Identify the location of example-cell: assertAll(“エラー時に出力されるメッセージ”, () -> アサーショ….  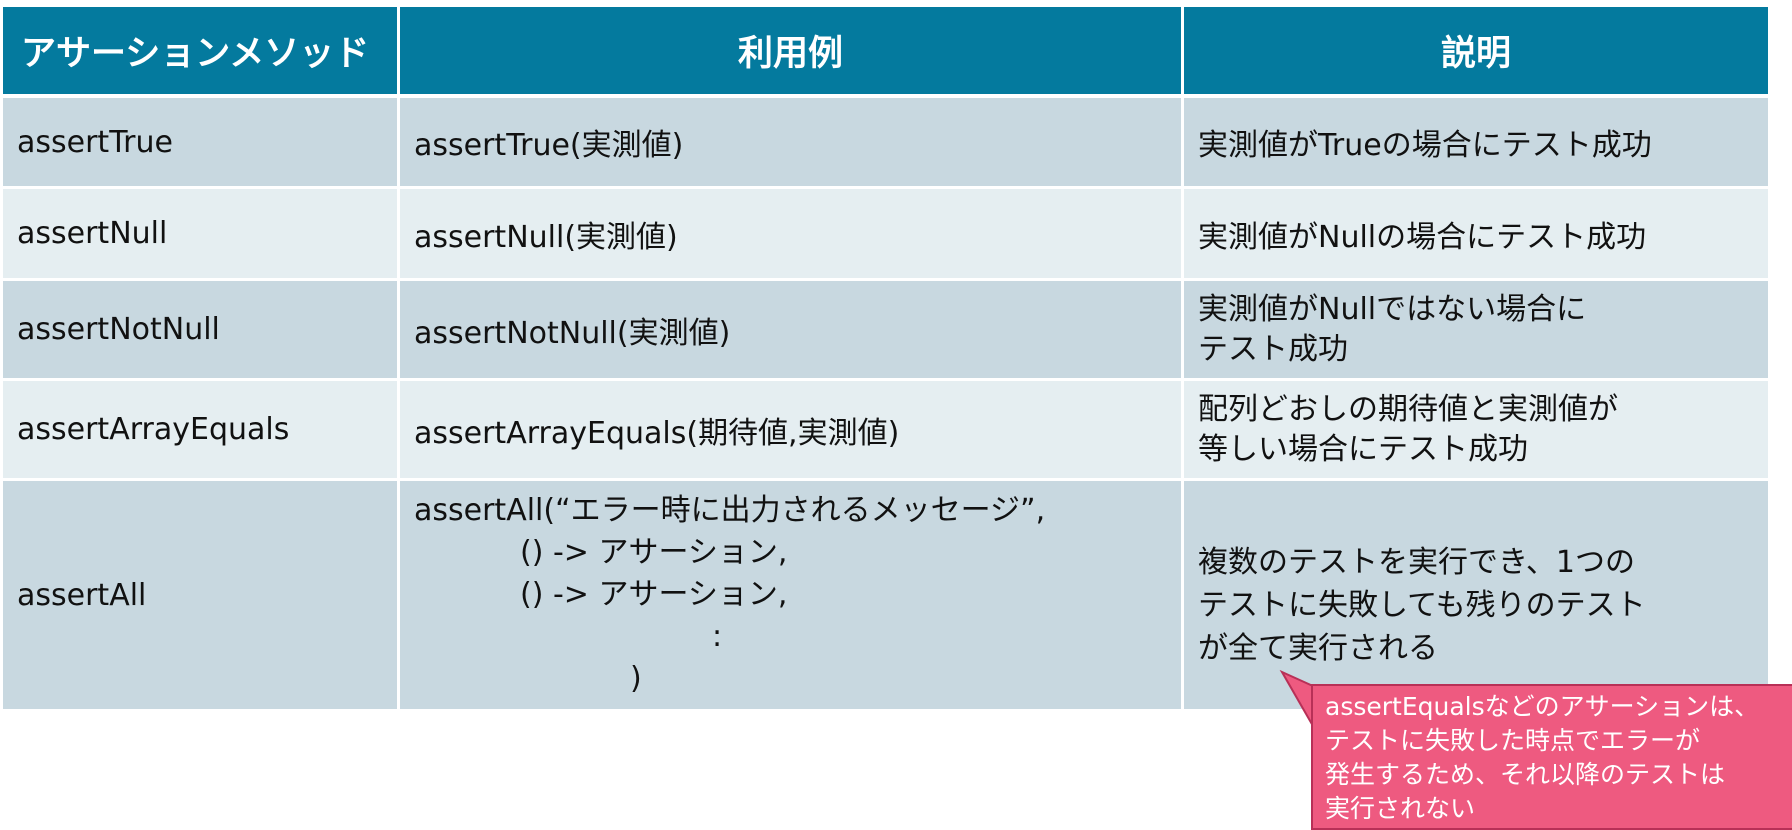
(792, 595).